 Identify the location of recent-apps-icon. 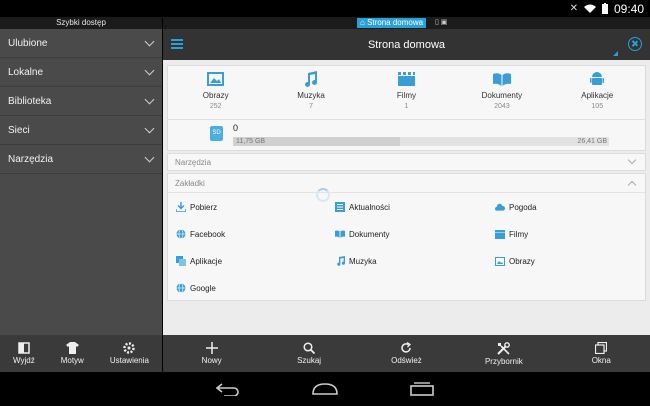
(422, 389).